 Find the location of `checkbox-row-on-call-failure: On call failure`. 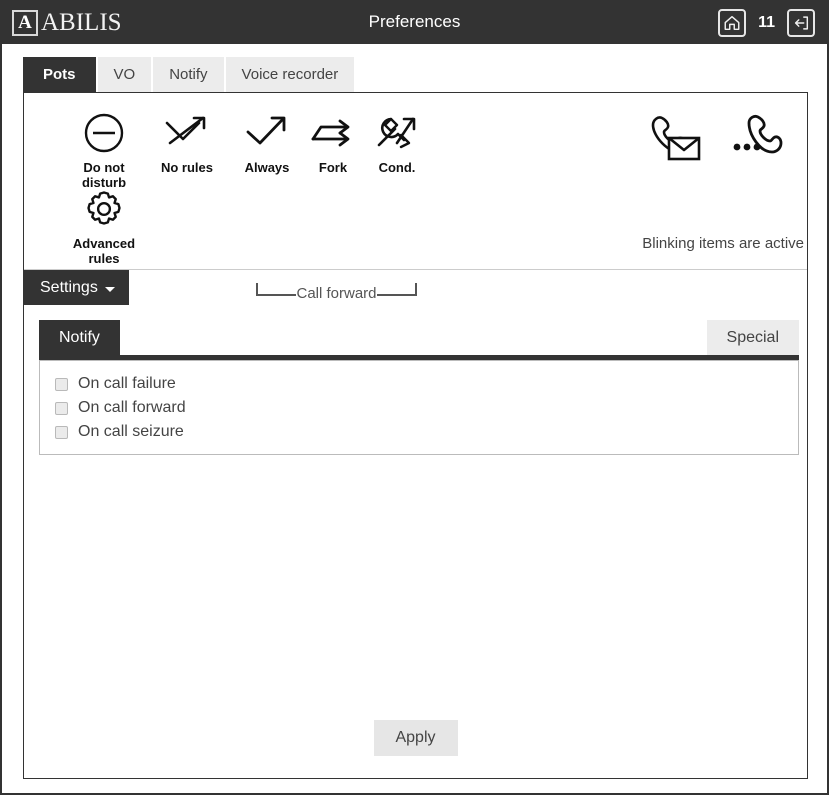

checkbox-row-on-call-failure: On call failure is located at coordinates (426, 384).